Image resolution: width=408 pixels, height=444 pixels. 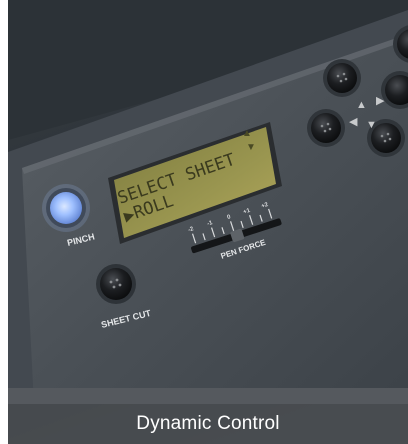 I want to click on down-arrow-indicator-icon: ▼, so click(x=371, y=125).